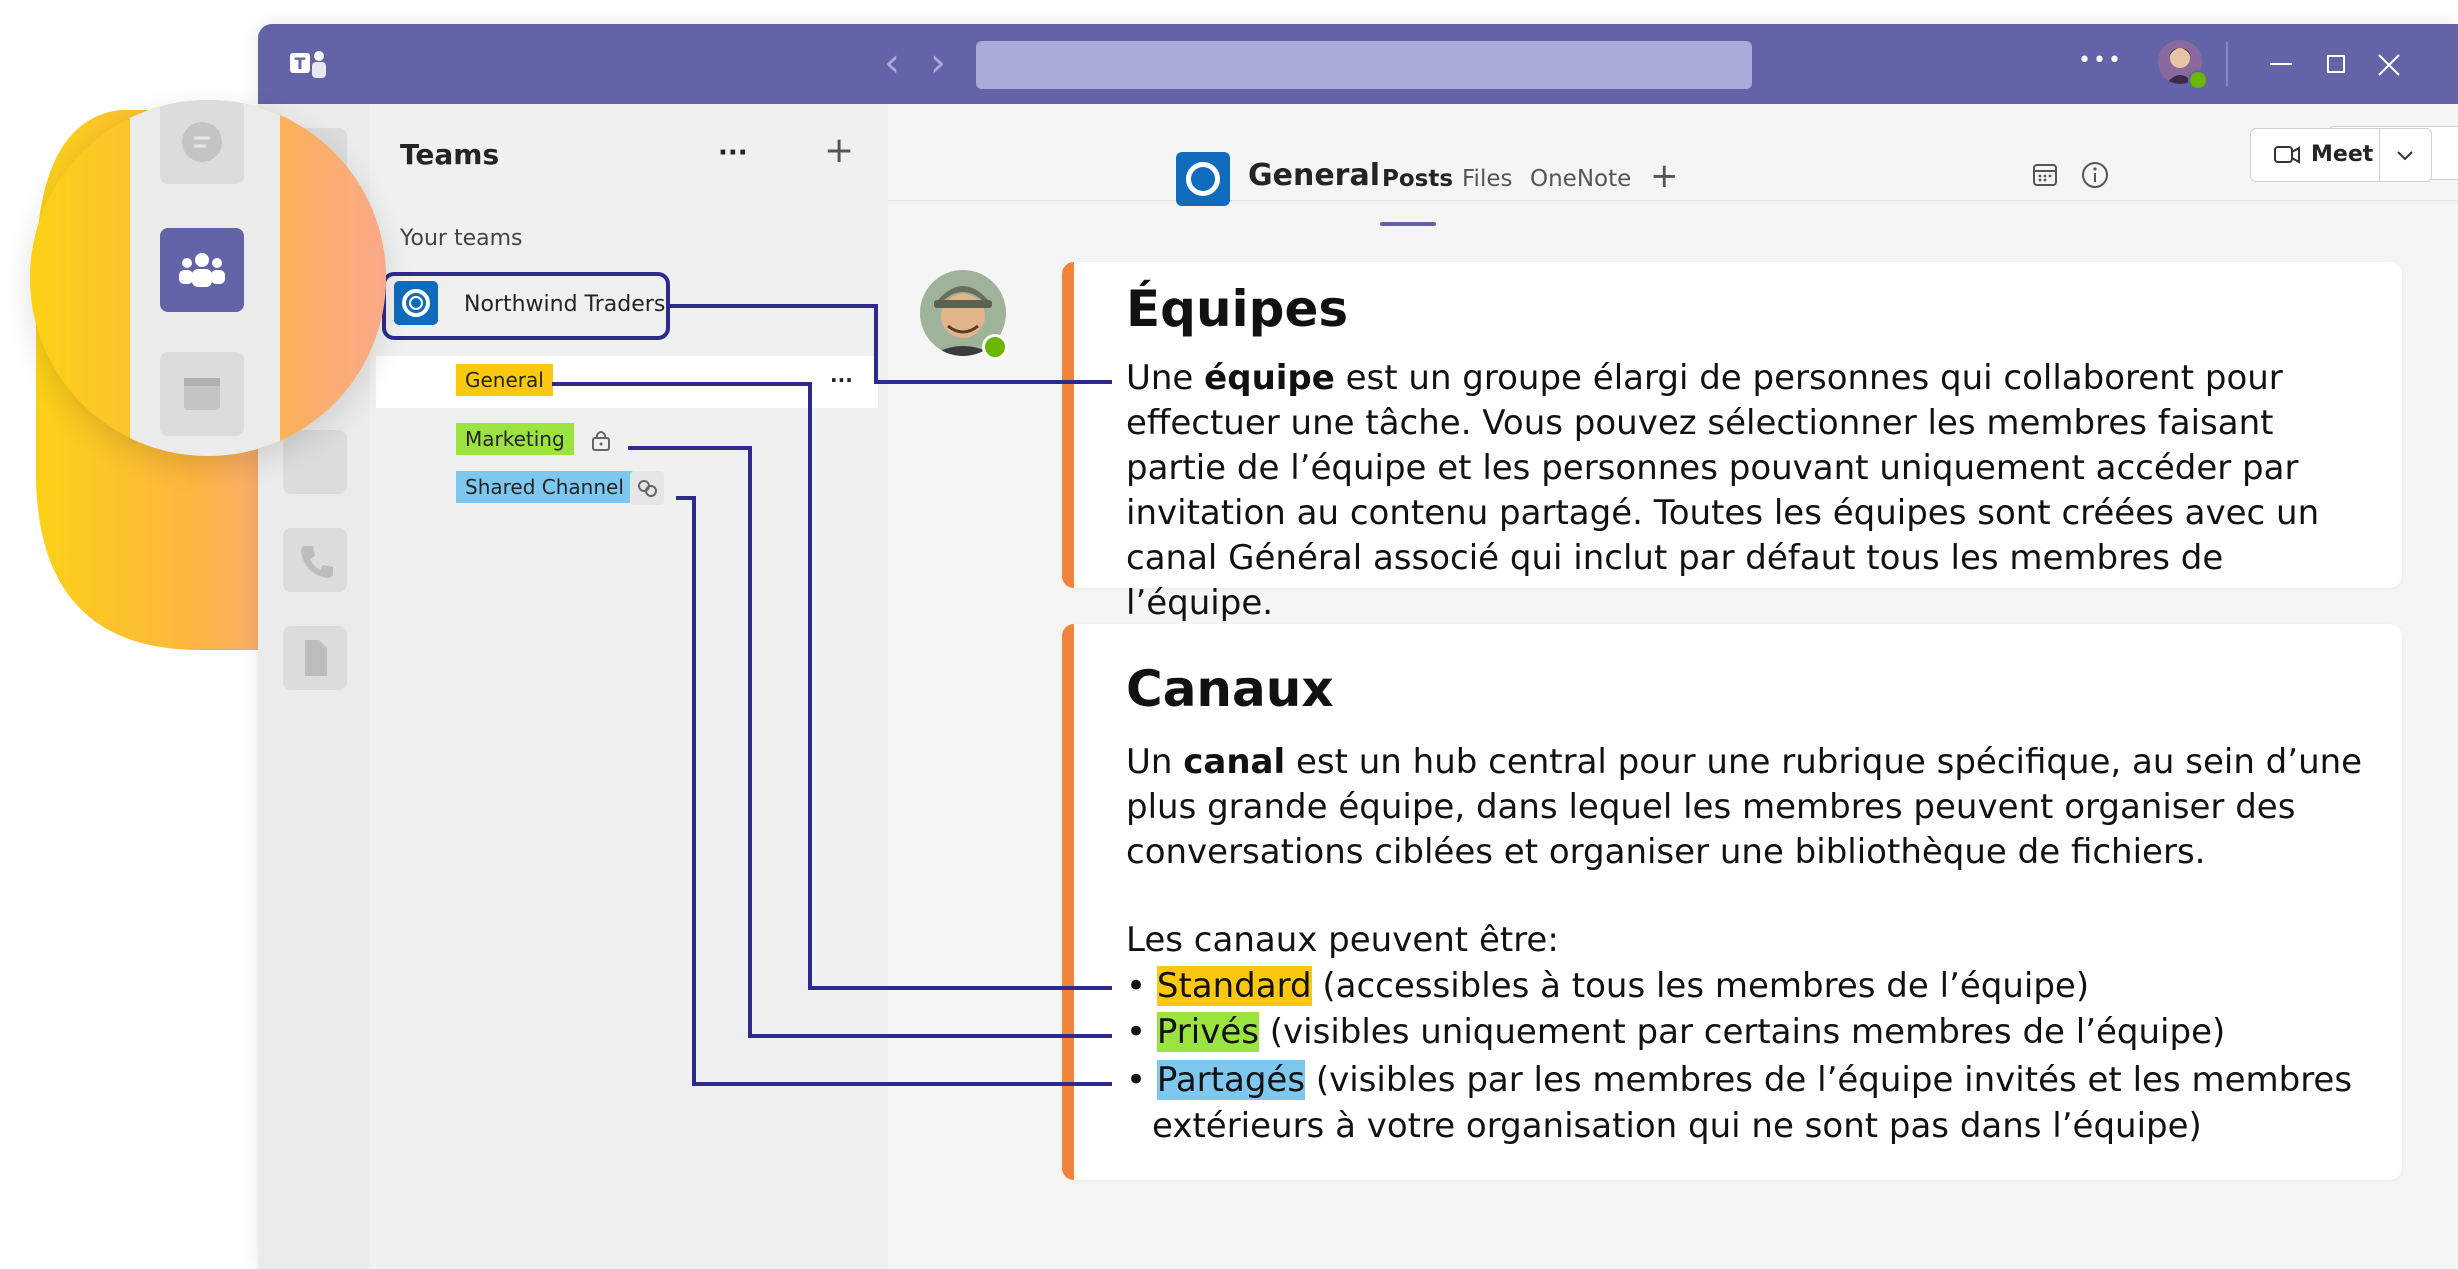  I want to click on meeting-notes-icon, so click(2045, 175).